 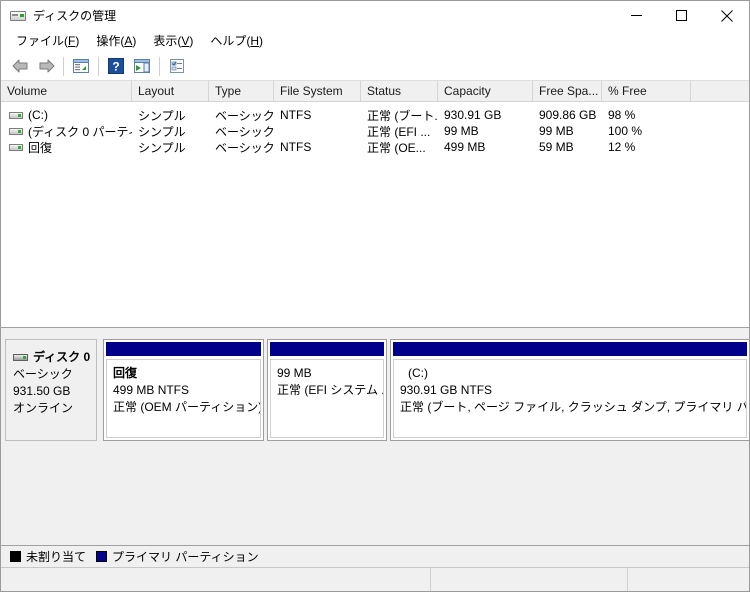 What do you see at coordinates (42, 391) in the screenshot?
I see `disk-size: 931.50 GB` at bounding box center [42, 391].